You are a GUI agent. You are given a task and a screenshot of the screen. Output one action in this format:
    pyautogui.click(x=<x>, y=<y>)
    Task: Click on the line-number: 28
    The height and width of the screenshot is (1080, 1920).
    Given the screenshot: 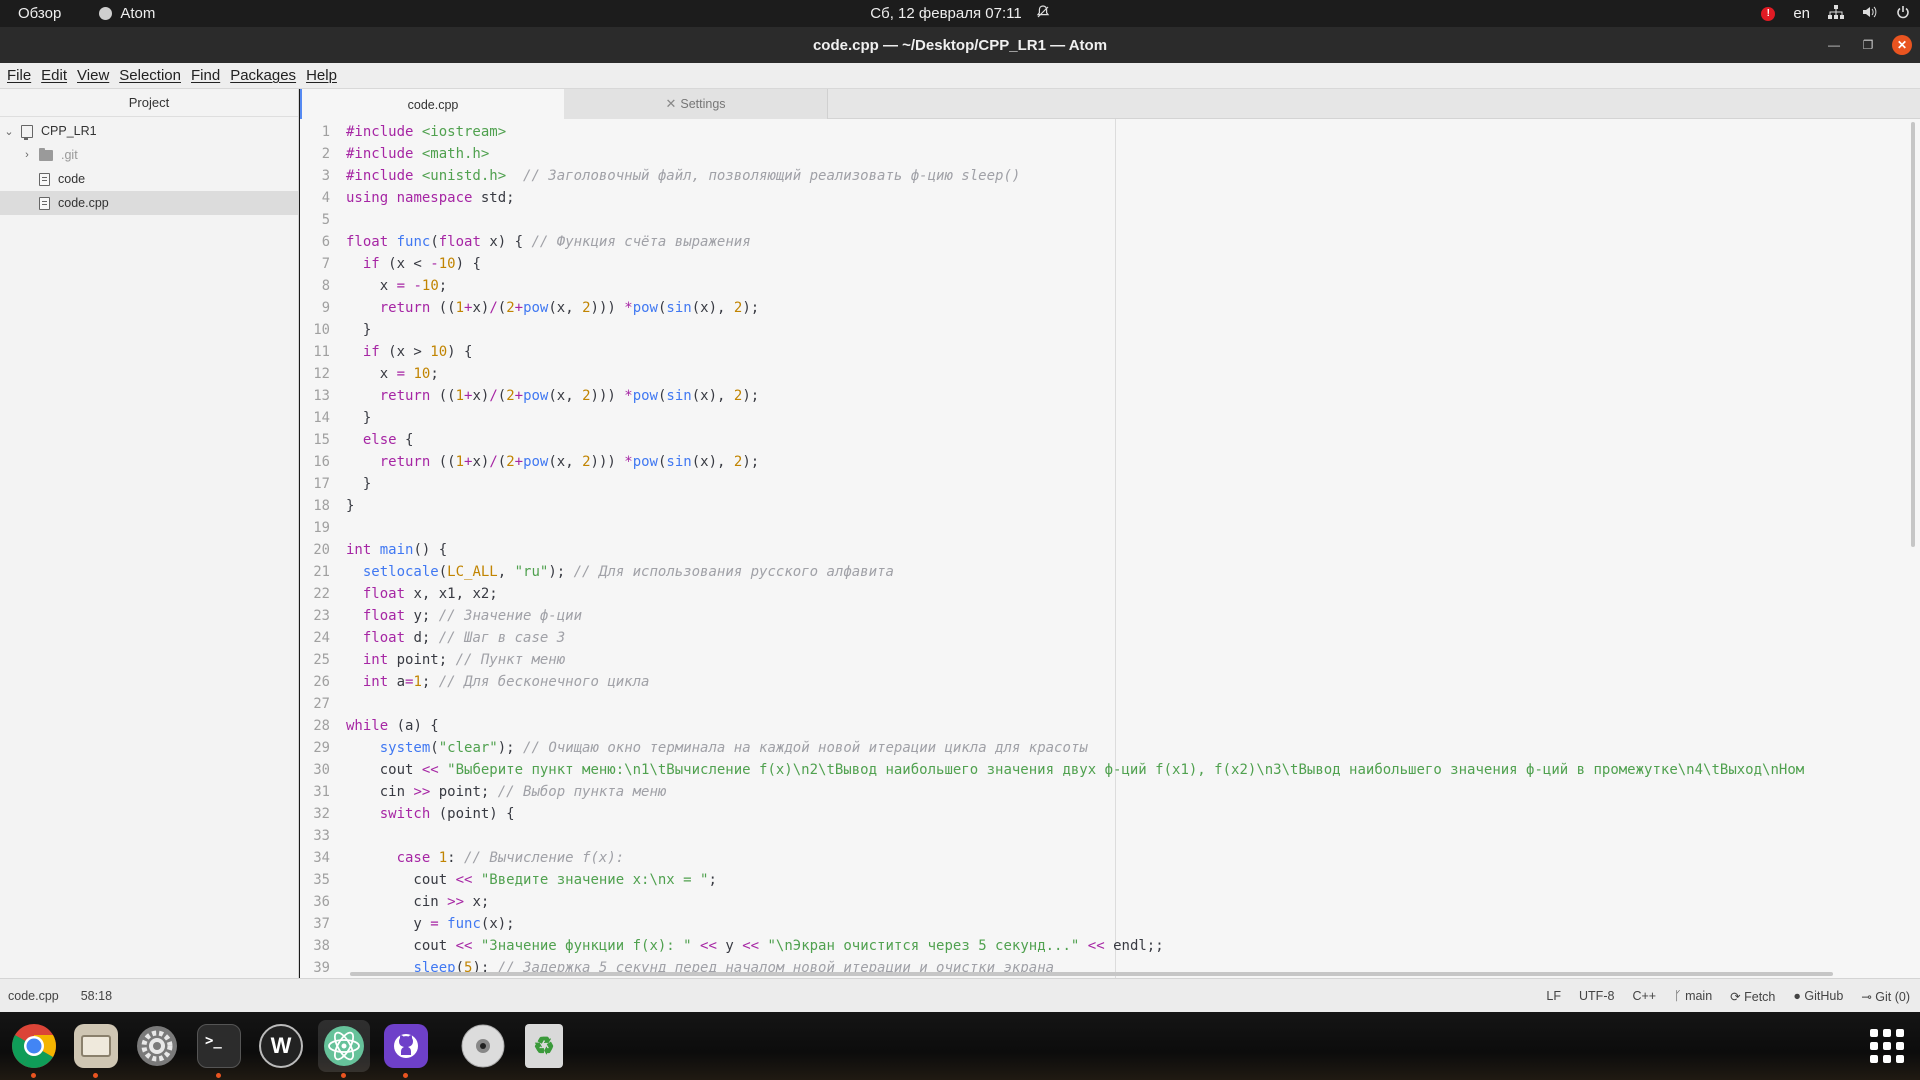 What is the action you would take?
    pyautogui.click(x=315, y=726)
    